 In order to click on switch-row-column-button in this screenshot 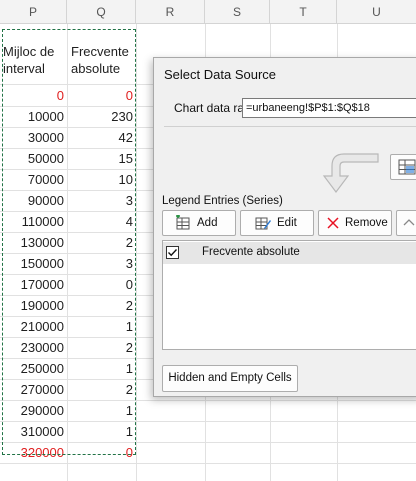, I will do `click(403, 167)`.